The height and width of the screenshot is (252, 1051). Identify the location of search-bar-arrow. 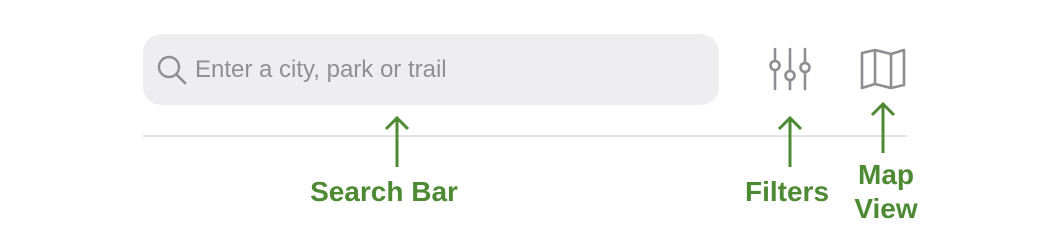
(397, 141).